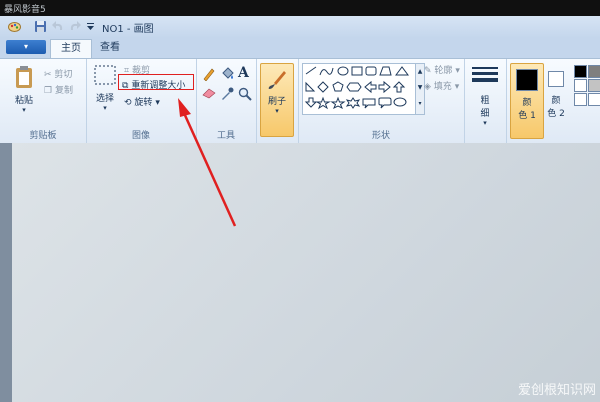  What do you see at coordinates (556, 390) in the screenshot?
I see `watermark-text: 爱创根知识网` at bounding box center [556, 390].